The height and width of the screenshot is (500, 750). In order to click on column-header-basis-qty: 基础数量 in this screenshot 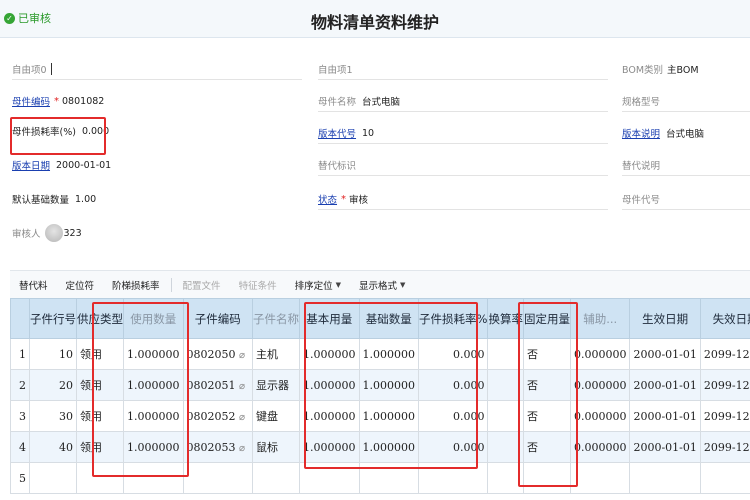, I will do `click(389, 318)`.